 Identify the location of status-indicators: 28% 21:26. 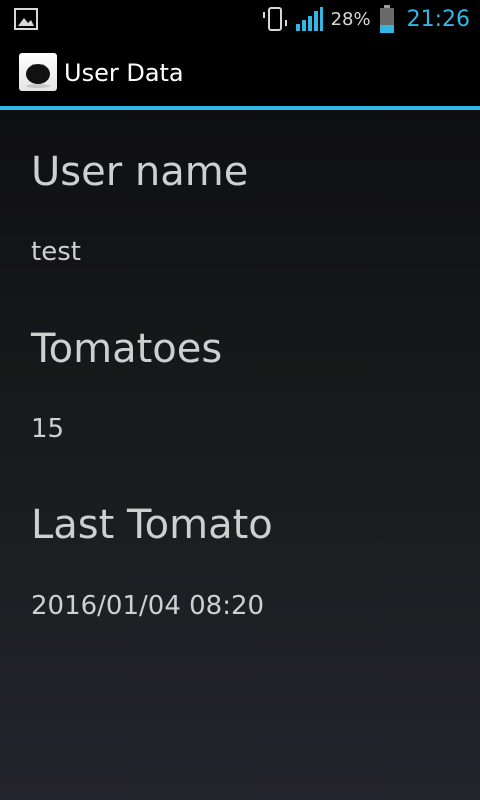
(365, 19).